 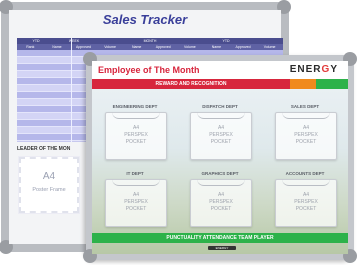 I want to click on brand-badge-text: ENERGY, so click(x=222, y=248).